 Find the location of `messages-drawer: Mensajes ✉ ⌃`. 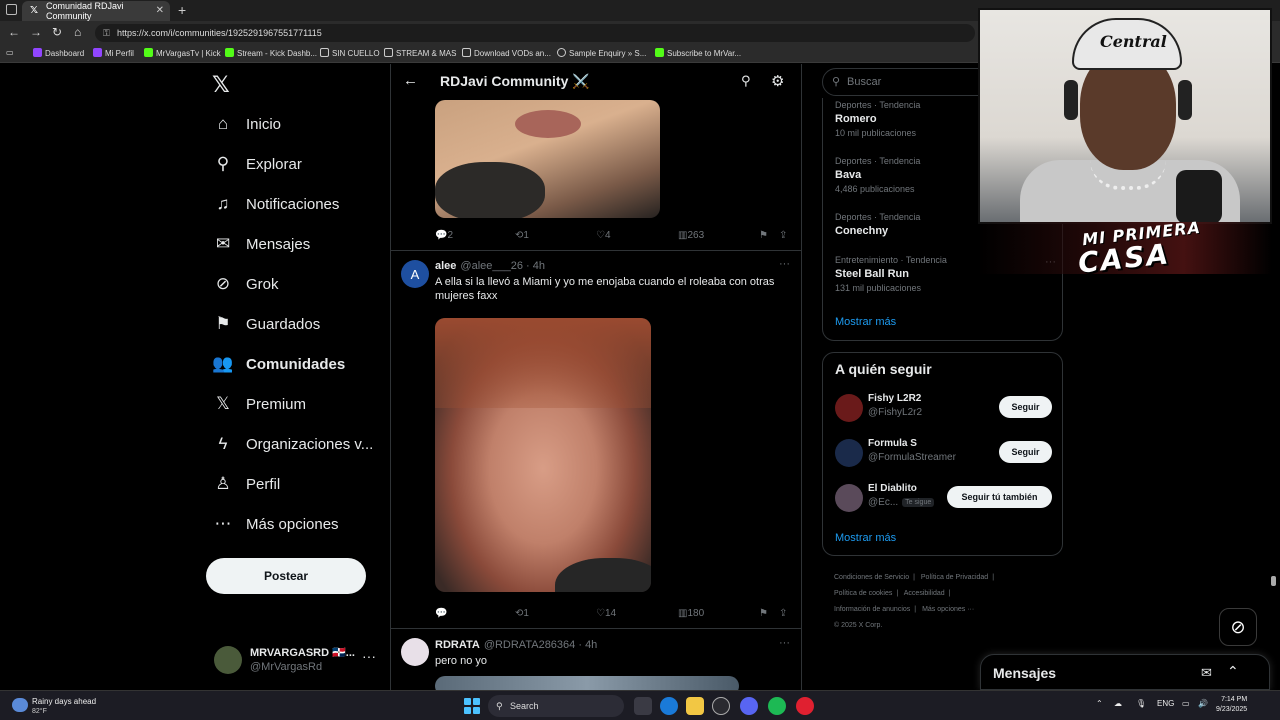

messages-drawer: Mensajes ✉ ⌃ is located at coordinates (1125, 672).